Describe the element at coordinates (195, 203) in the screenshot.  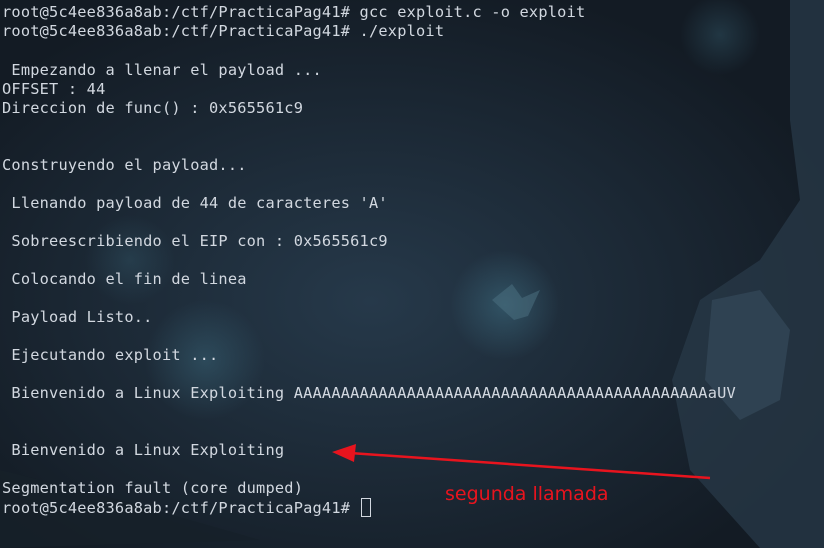
I see `terminal-line: Llenando payload de 44 de caracteres 'A'` at that location.